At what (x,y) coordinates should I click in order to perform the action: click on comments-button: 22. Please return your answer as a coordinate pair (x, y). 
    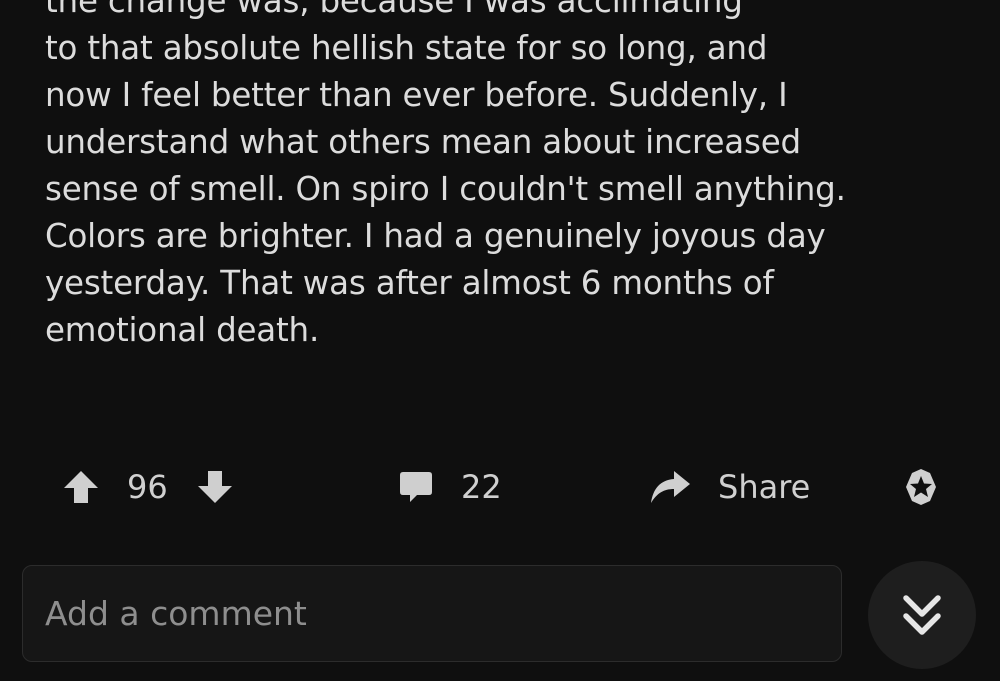
    Looking at the image, I should click on (449, 487).